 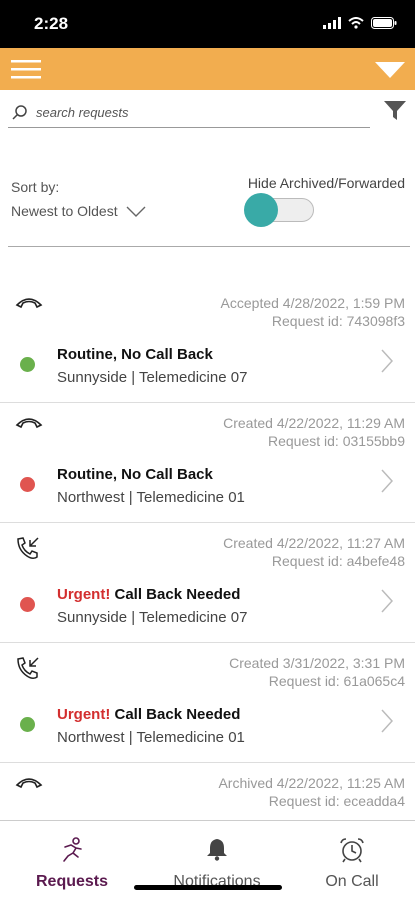 I want to click on status-icons, so click(x=360, y=23).